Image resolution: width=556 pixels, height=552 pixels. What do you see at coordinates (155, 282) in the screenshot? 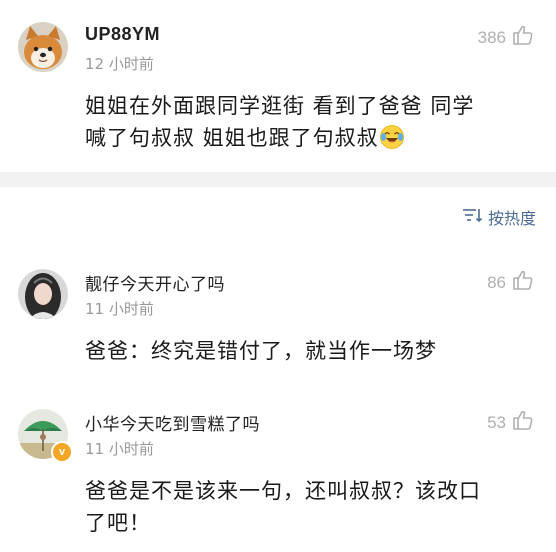
I see `username: 靓仔今天开心了吗` at bounding box center [155, 282].